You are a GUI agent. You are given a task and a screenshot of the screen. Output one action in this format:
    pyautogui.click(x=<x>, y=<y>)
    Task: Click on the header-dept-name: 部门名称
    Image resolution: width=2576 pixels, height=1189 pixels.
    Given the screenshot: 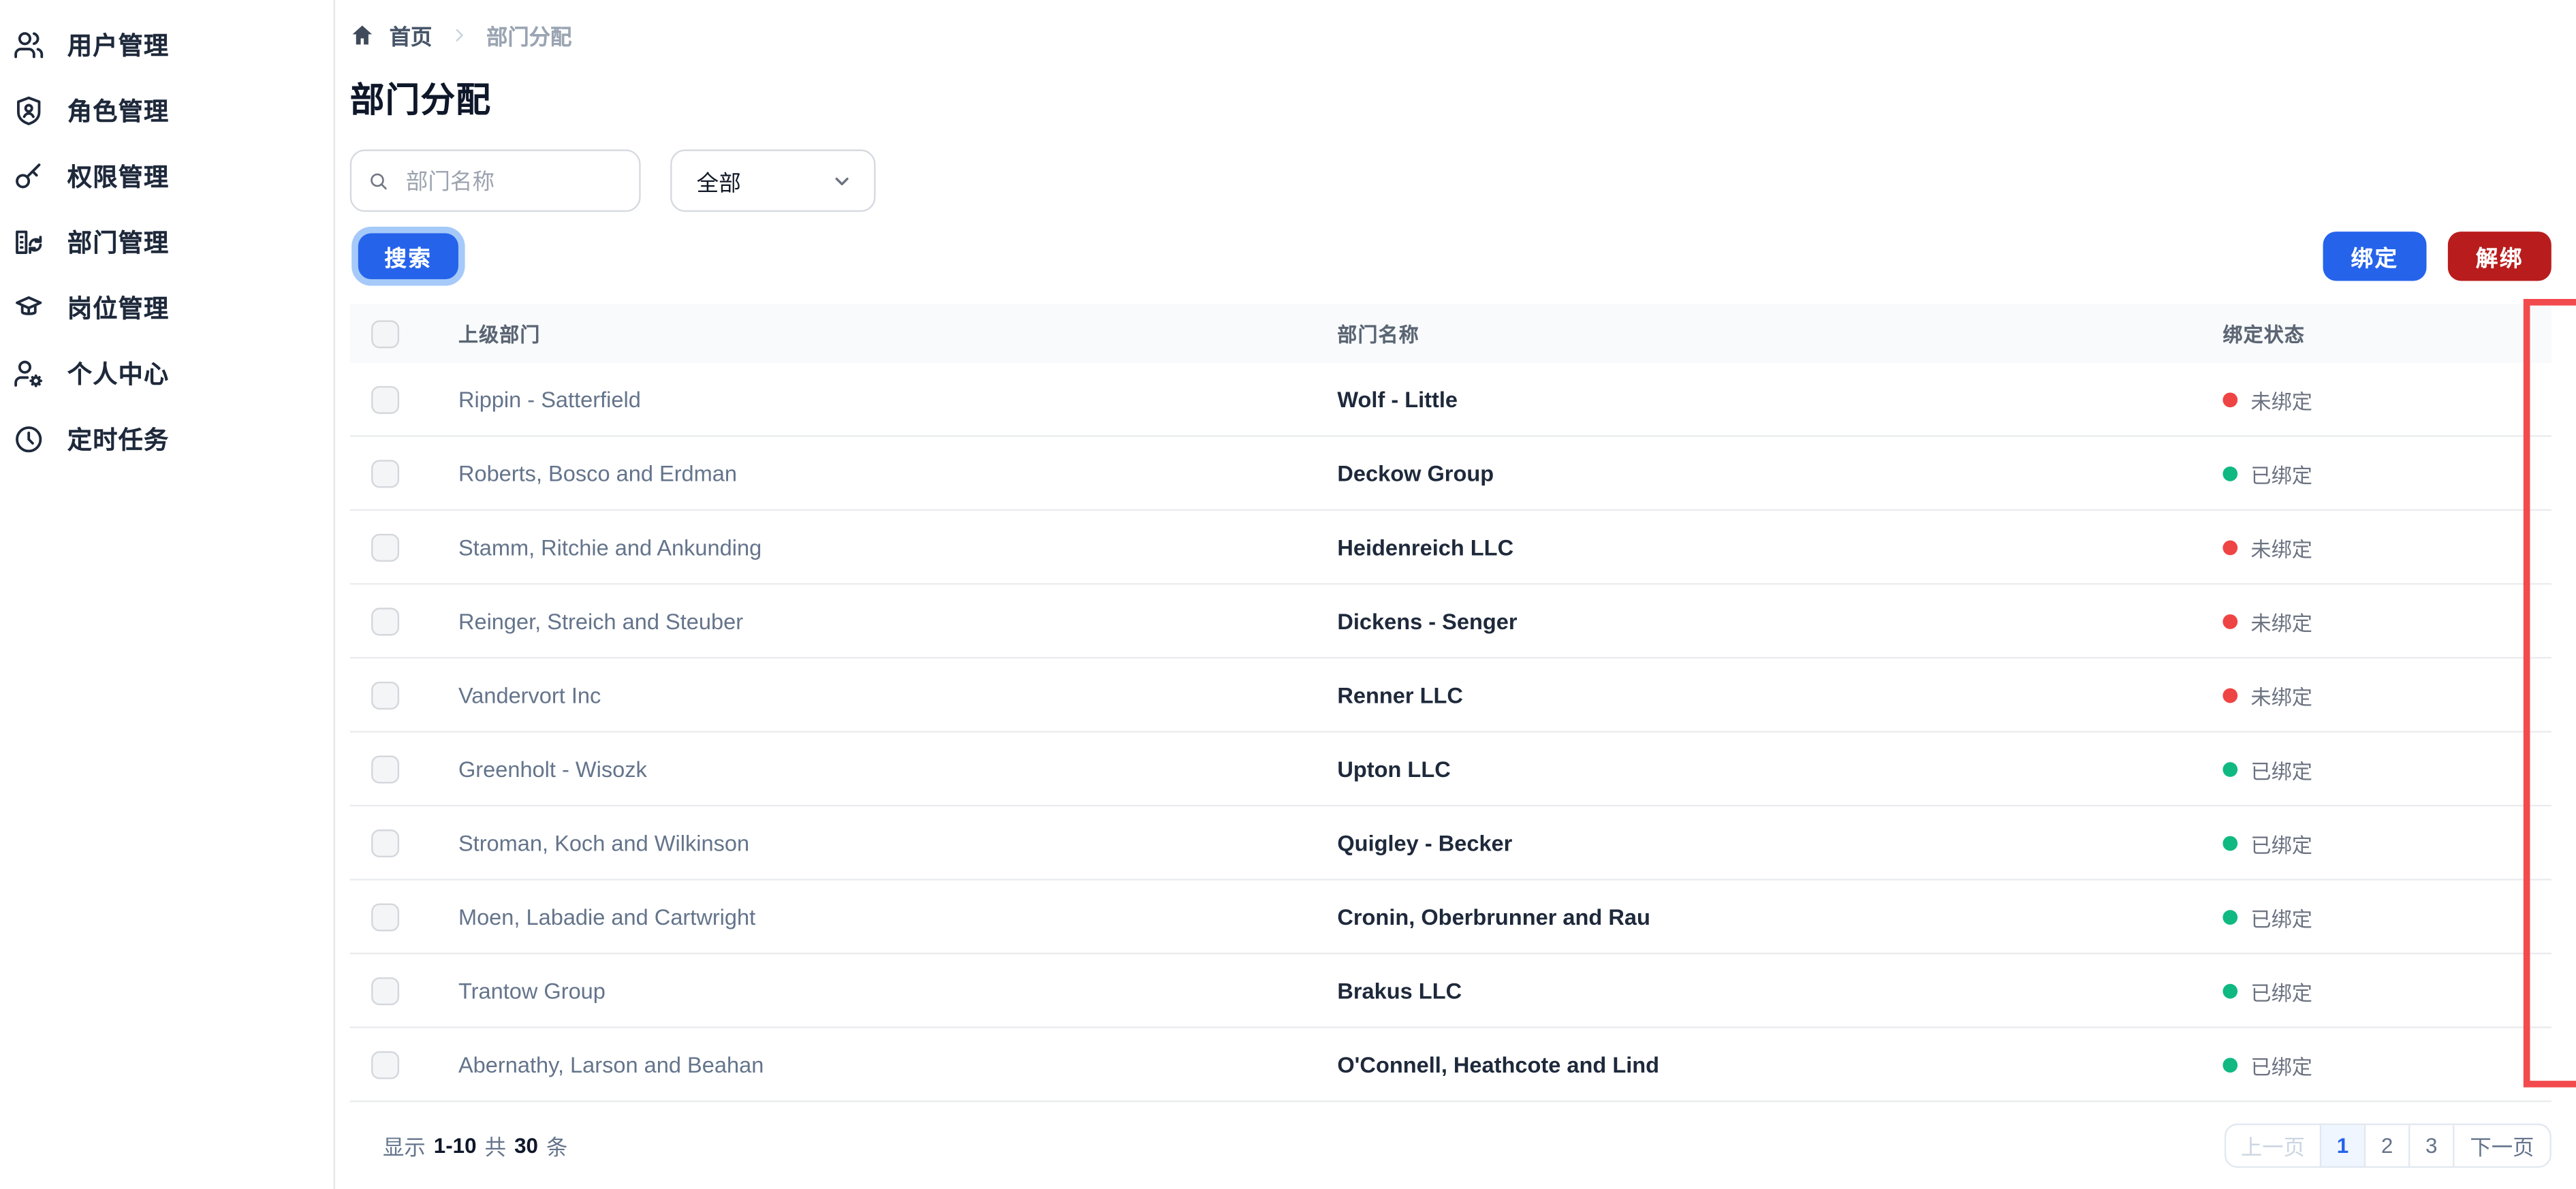 What is the action you would take?
    pyautogui.click(x=1378, y=334)
    